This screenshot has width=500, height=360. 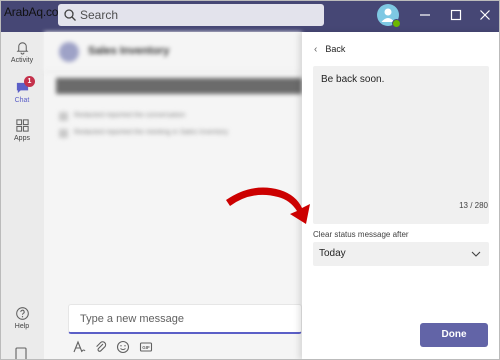 I want to click on search-input: Search, so click(x=99, y=15).